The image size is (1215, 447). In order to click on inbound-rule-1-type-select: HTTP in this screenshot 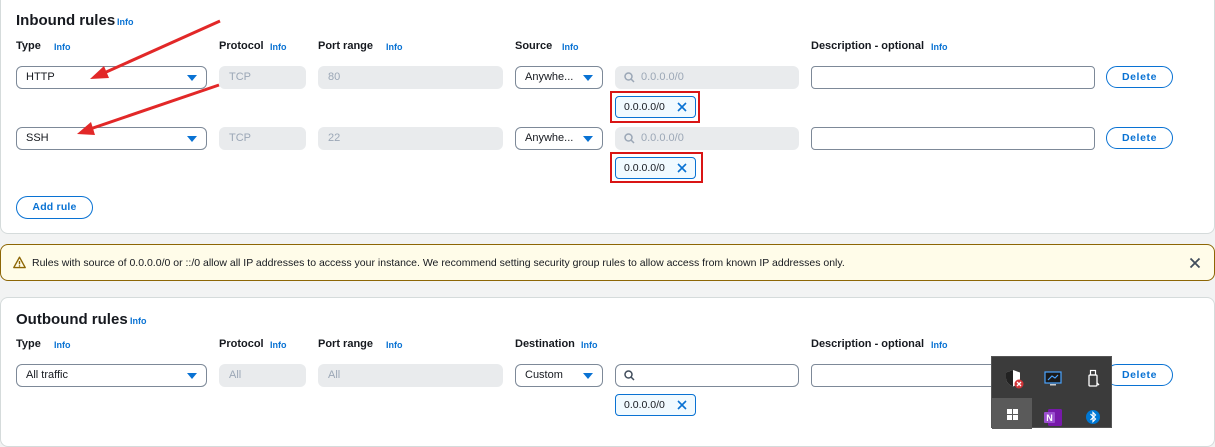, I will do `click(111, 77)`.